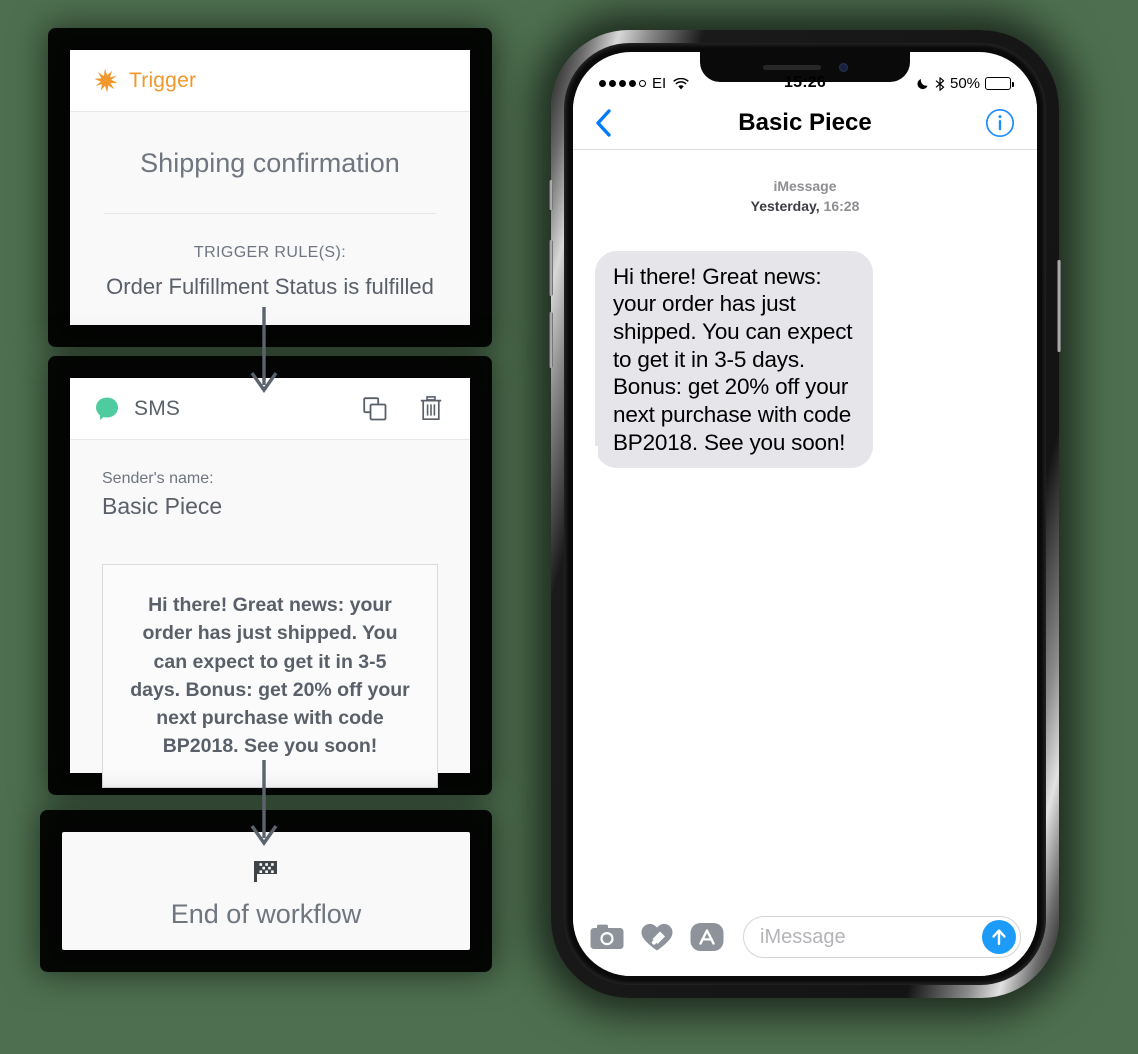 The height and width of the screenshot is (1054, 1138). What do you see at coordinates (612, 122) in the screenshot?
I see `back-button` at bounding box center [612, 122].